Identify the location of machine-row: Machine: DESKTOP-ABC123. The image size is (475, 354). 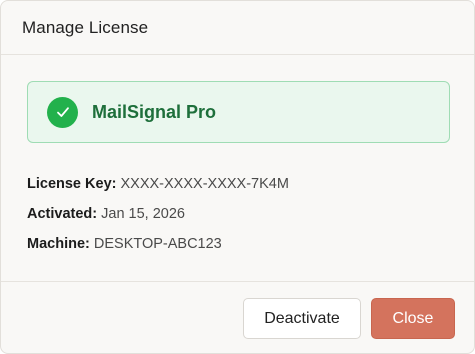
(158, 250).